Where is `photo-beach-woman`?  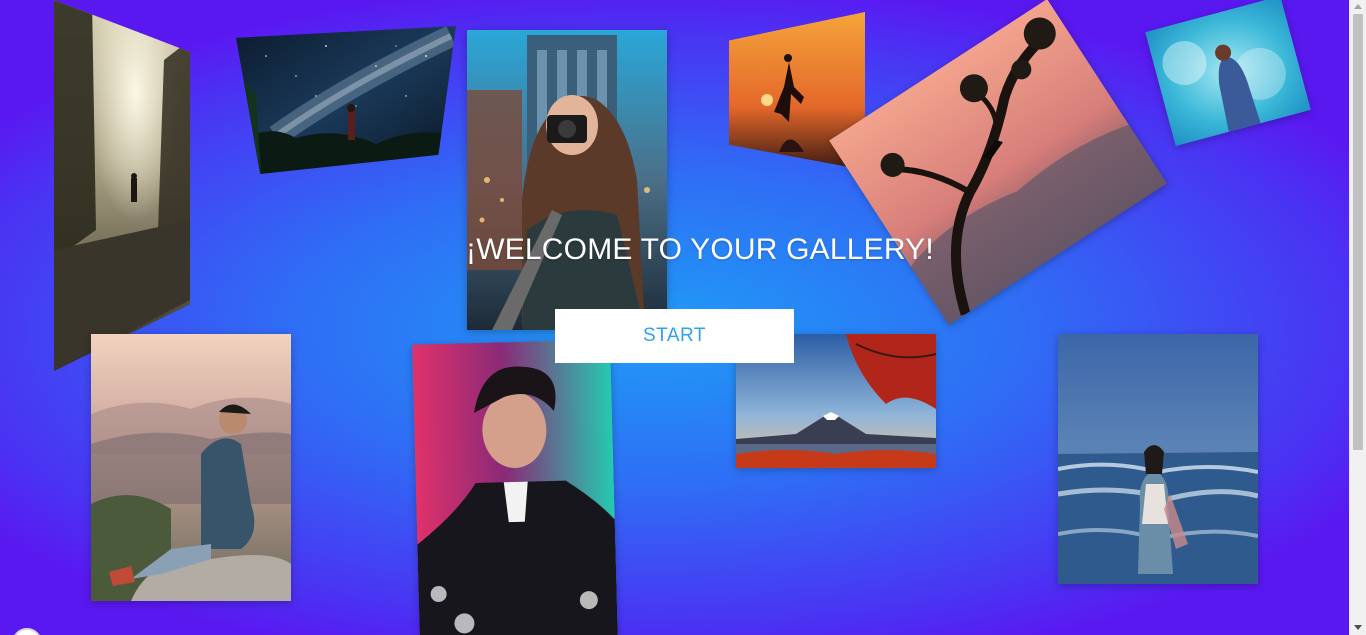
photo-beach-woman is located at coordinates (1158, 459).